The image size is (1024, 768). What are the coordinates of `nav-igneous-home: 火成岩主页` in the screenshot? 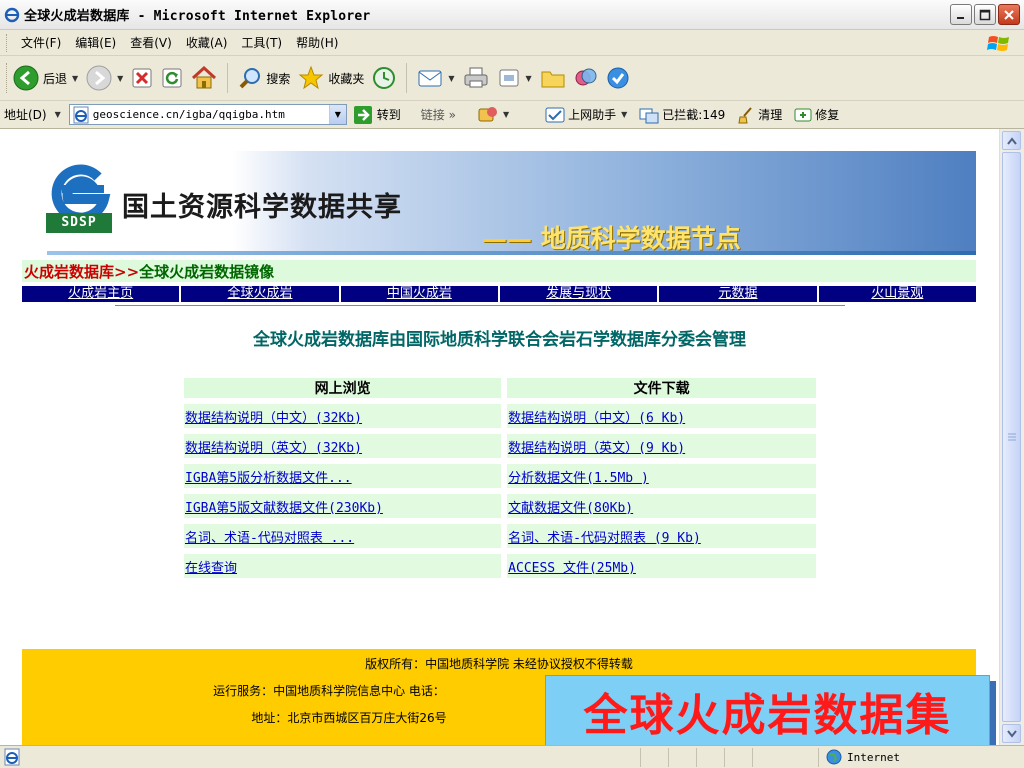 It's located at (102, 294).